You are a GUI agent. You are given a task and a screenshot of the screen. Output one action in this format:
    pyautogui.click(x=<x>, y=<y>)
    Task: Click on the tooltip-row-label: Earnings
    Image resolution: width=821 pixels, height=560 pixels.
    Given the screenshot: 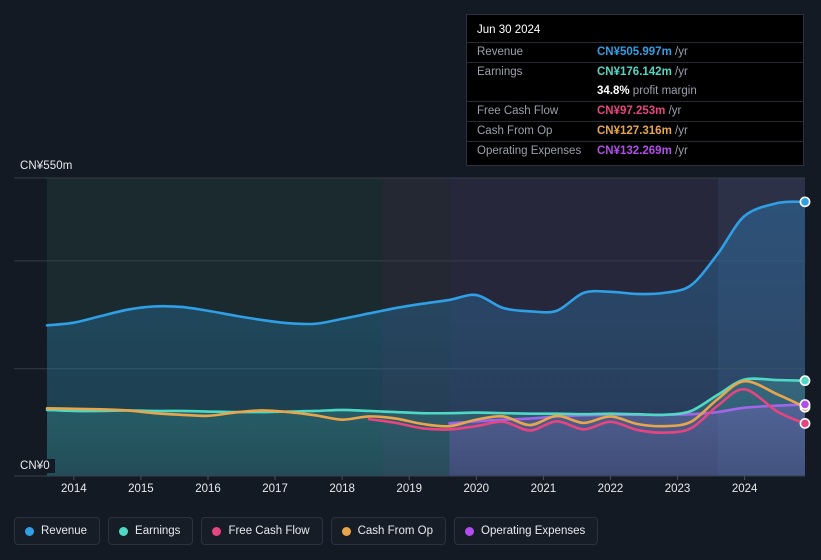 What is the action you would take?
    pyautogui.click(x=500, y=72)
    